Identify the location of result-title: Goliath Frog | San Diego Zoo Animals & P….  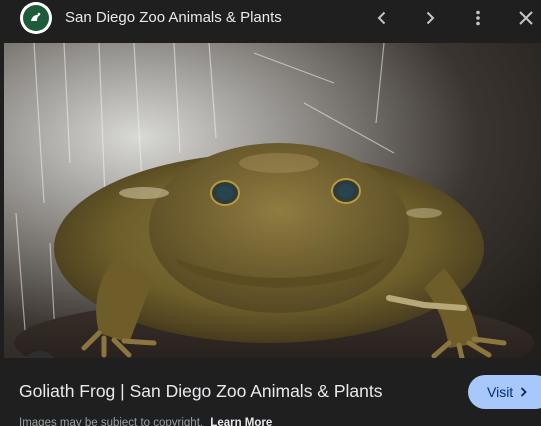
(200, 391).